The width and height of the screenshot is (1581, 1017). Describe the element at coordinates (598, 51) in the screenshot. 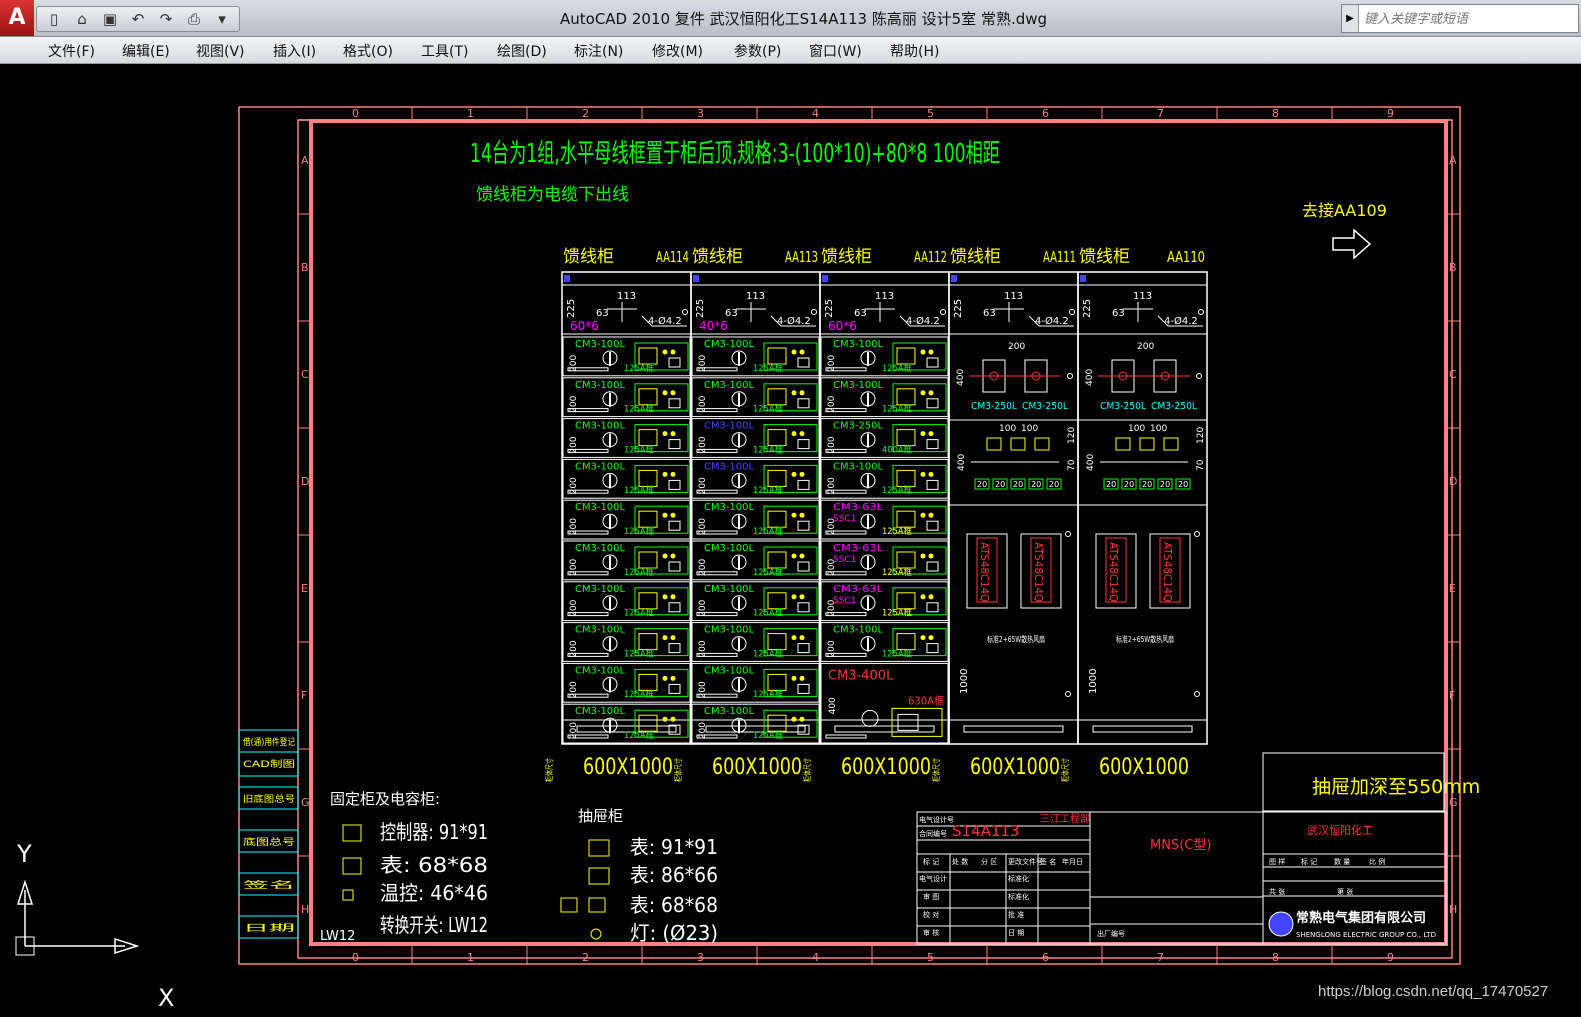

I see `menu-dimension: 标注(N)` at that location.